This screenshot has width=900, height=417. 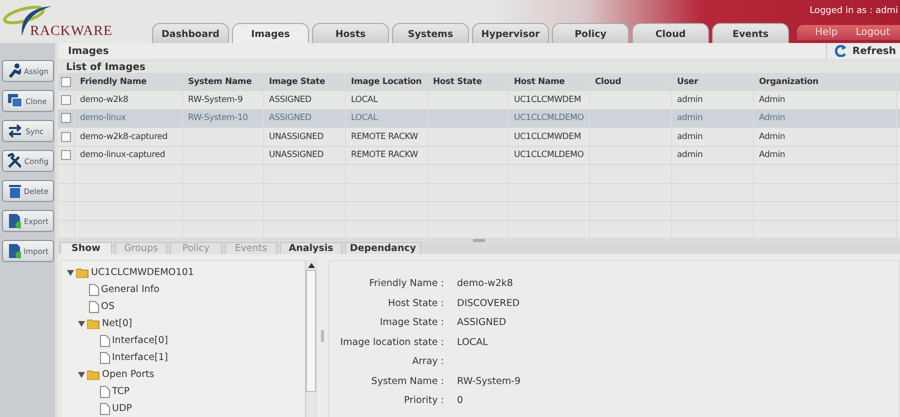 I want to click on tools-icon, so click(x=14, y=161).